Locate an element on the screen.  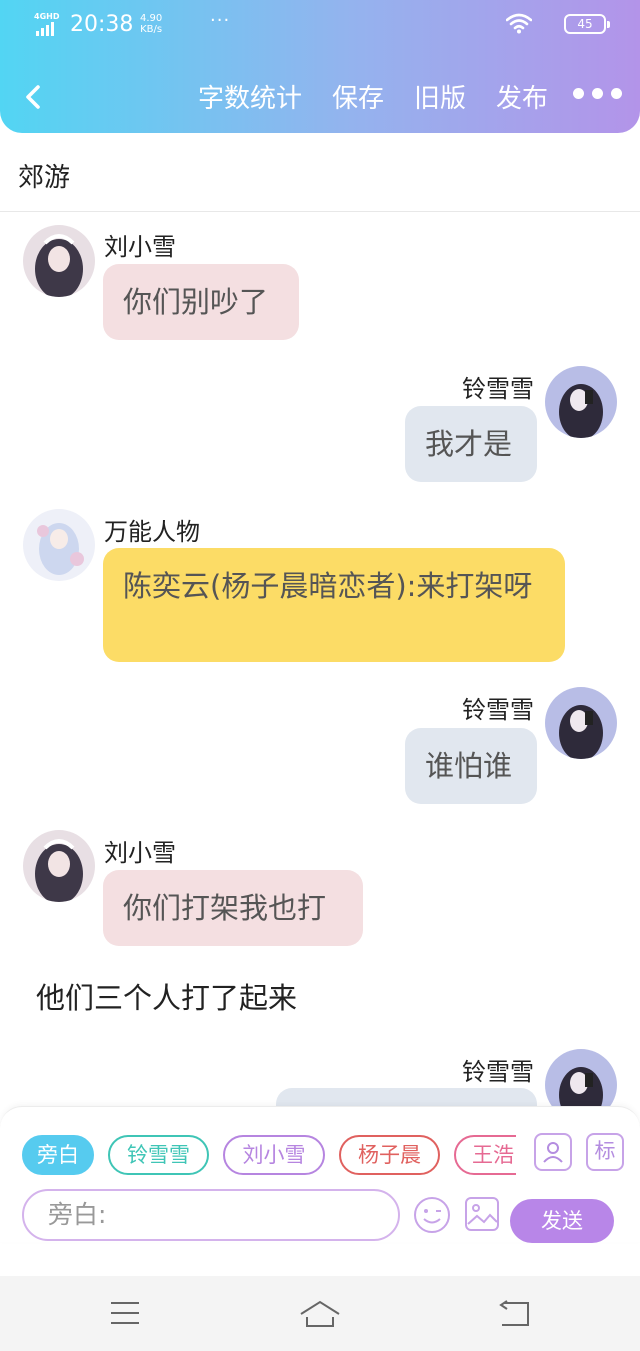
system-nav-bar is located at coordinates (320, 1313).